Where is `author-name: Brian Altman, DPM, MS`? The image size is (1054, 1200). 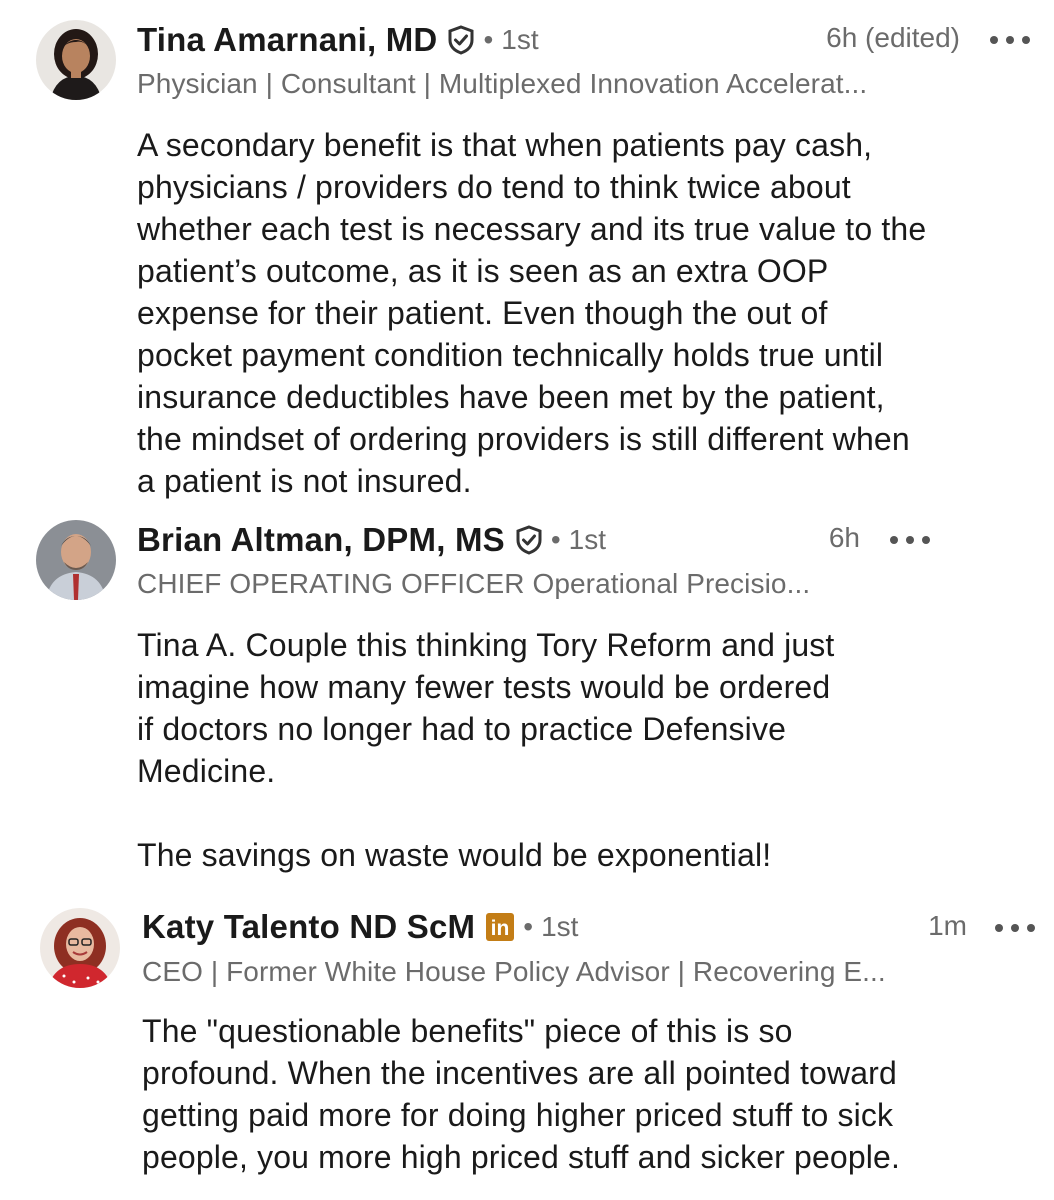
author-name: Brian Altman, DPM, MS is located at coordinates (321, 540).